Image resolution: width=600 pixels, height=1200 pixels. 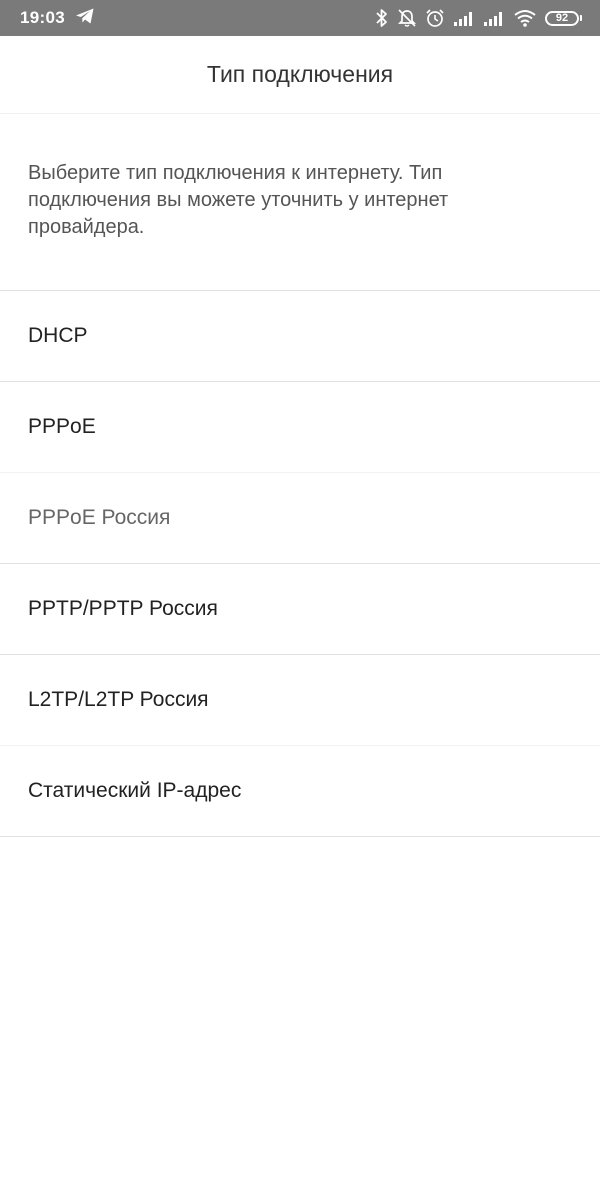 I want to click on battery-level: 92, so click(x=562, y=18).